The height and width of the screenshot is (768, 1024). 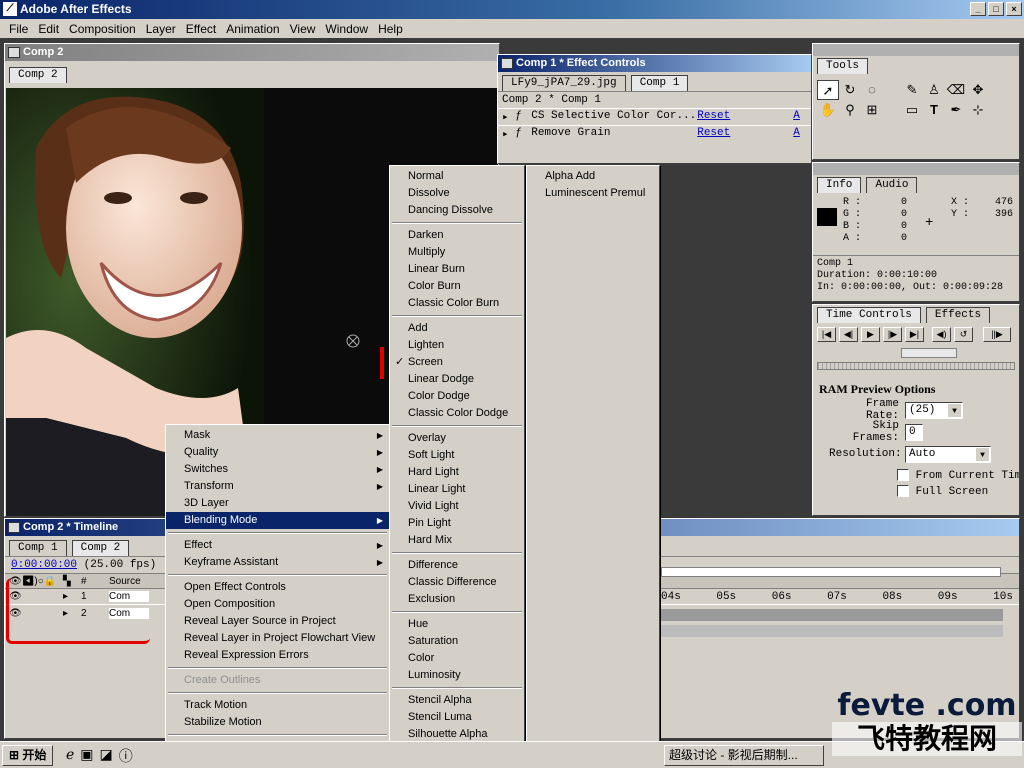 I want to click on maximize-button: □, so click(x=996, y=9).